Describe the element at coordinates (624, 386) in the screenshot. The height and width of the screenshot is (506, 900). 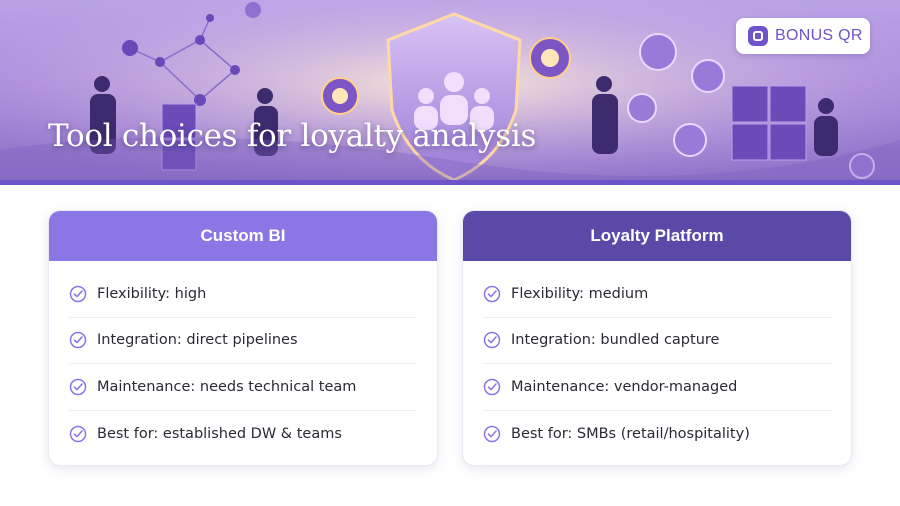
I see `list-item-text: Maintenance: vendor-managed` at that location.